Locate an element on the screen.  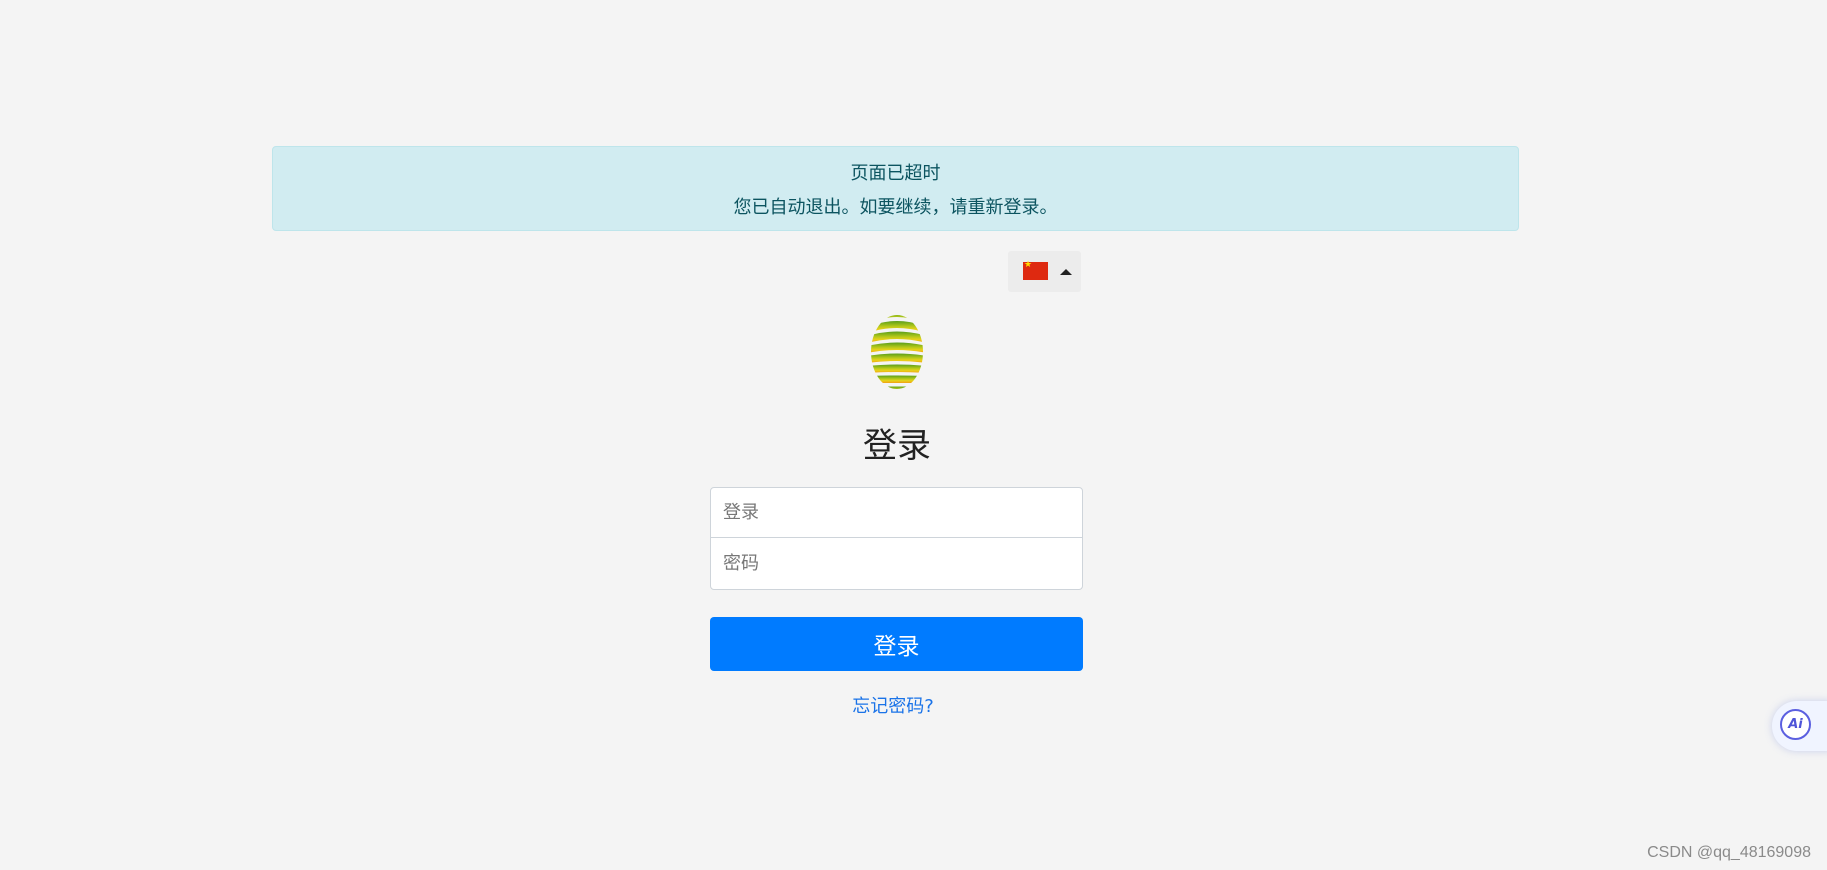
china-flag-icon: ★ is located at coordinates (1035, 270).